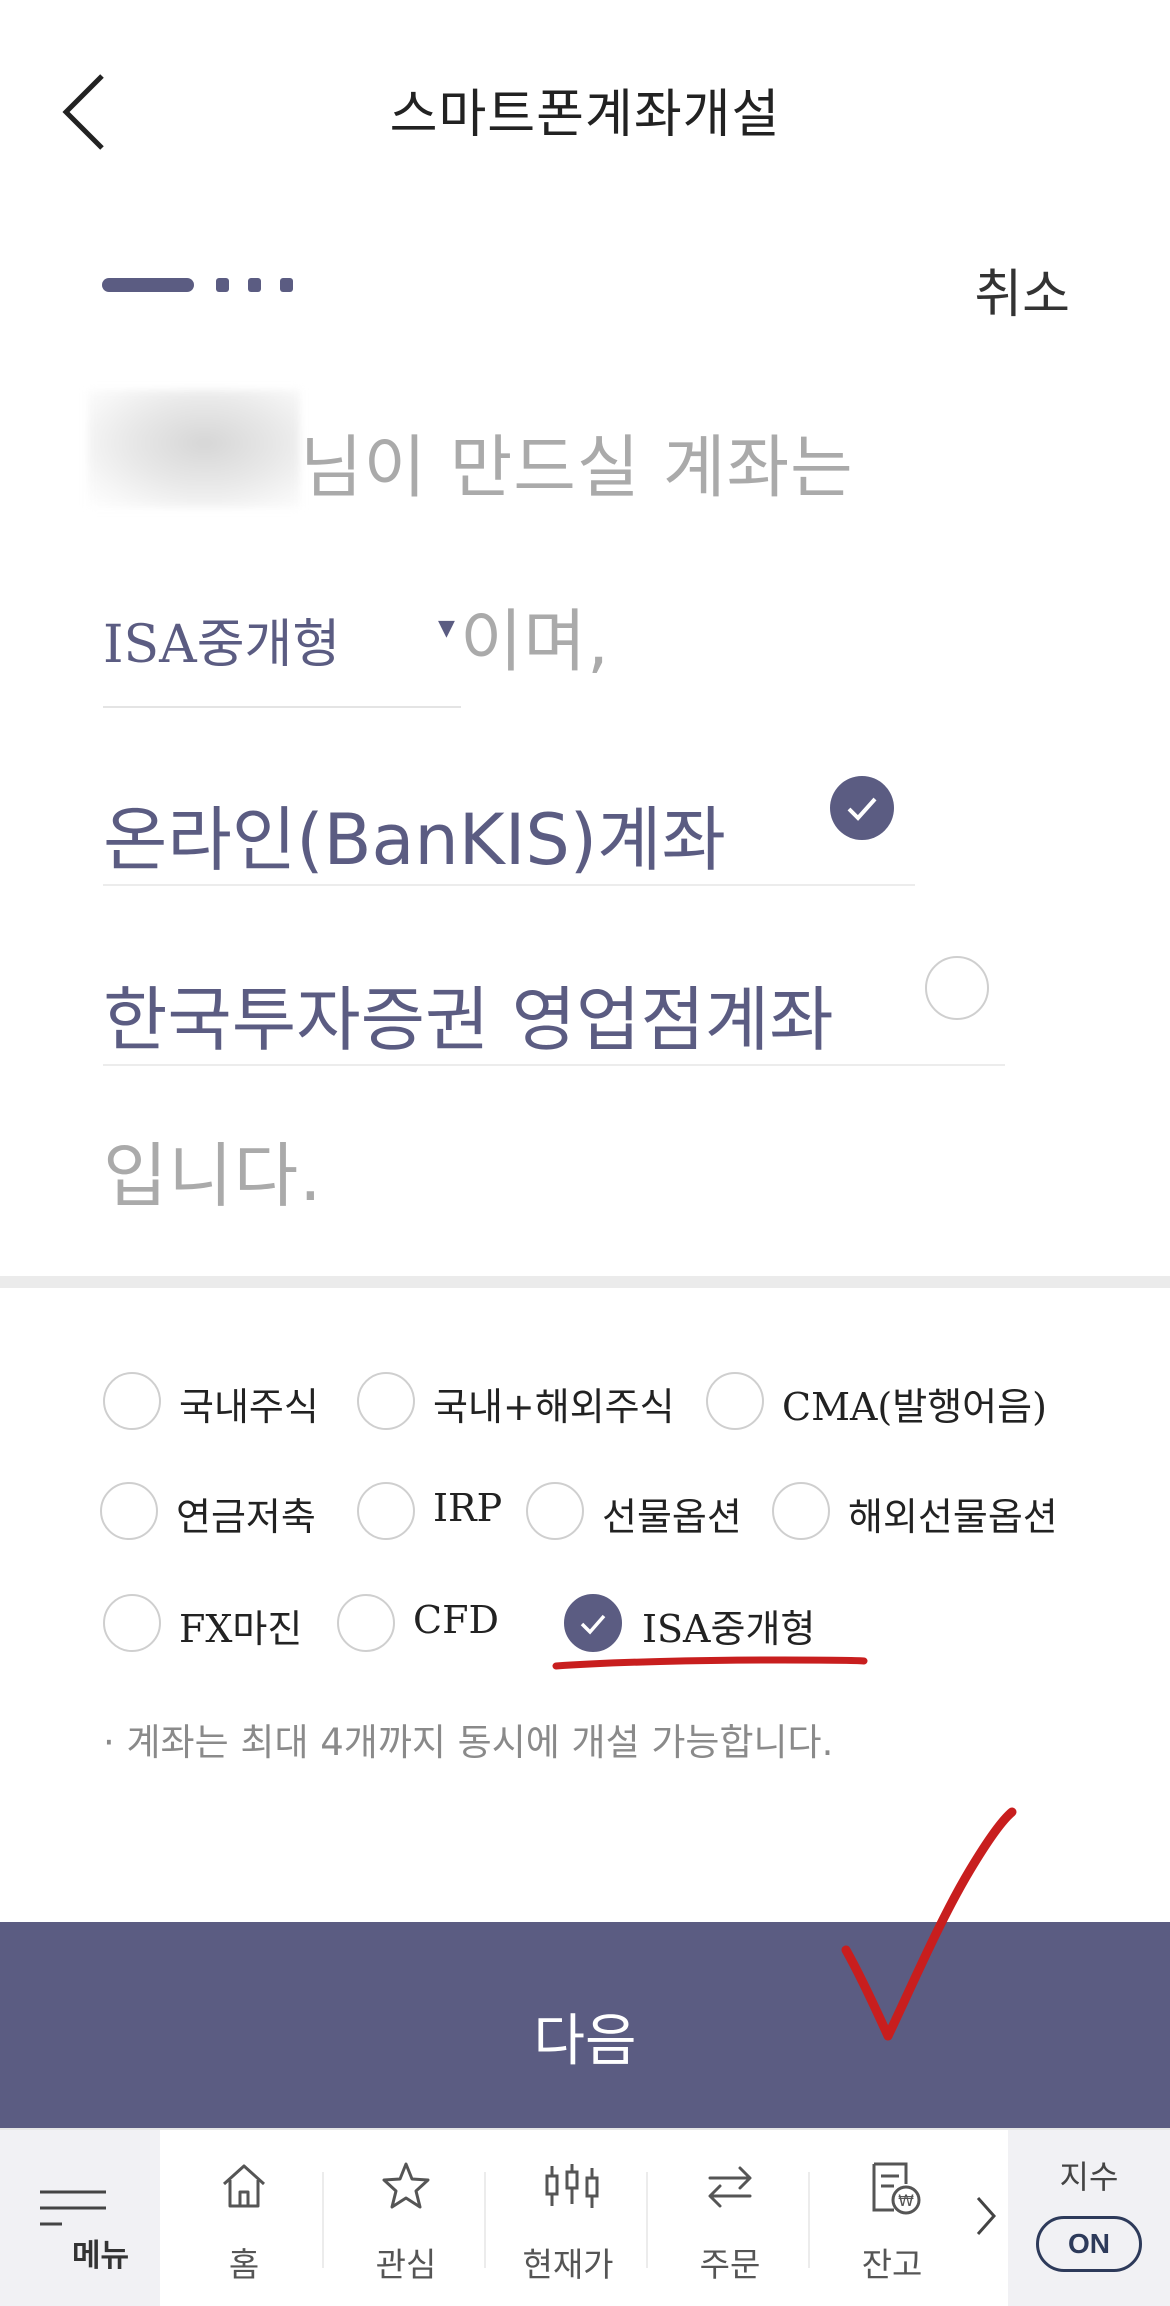 Image resolution: width=1170 pixels, height=2306 pixels. What do you see at coordinates (672, 1517) in the screenshot?
I see `account-type-label: 선물옵션` at bounding box center [672, 1517].